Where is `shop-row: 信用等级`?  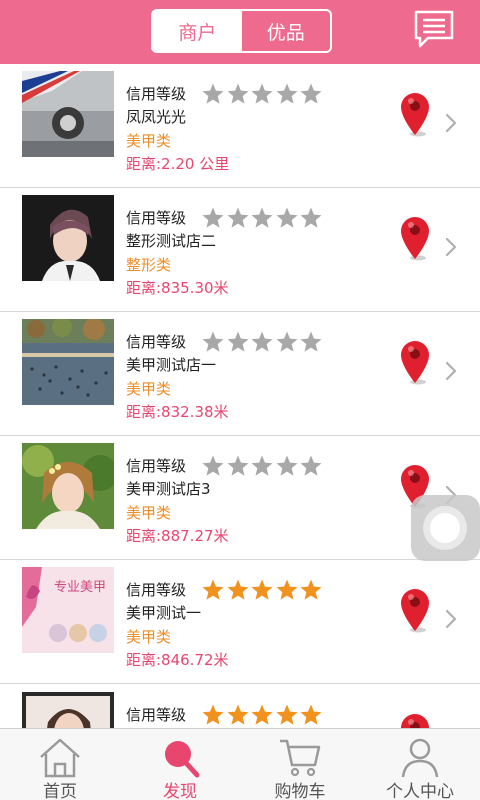
shop-row: 信用等级 is located at coordinates (240, 706).